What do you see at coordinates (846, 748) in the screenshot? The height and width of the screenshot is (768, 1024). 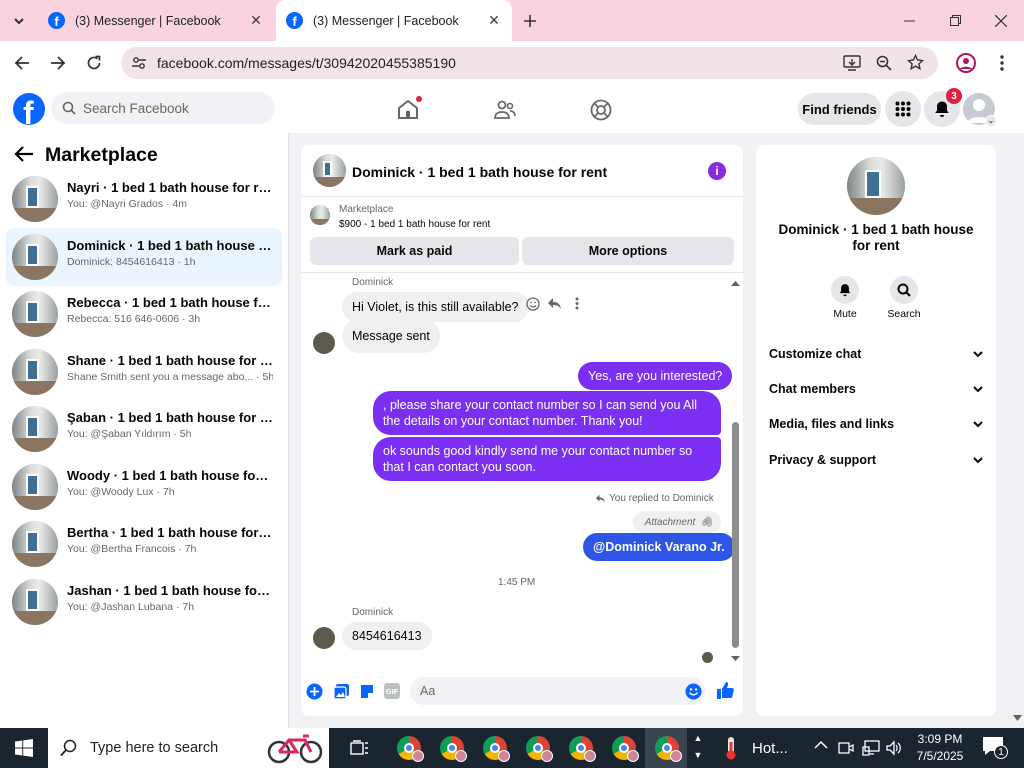 I see `meet-icon` at bounding box center [846, 748].